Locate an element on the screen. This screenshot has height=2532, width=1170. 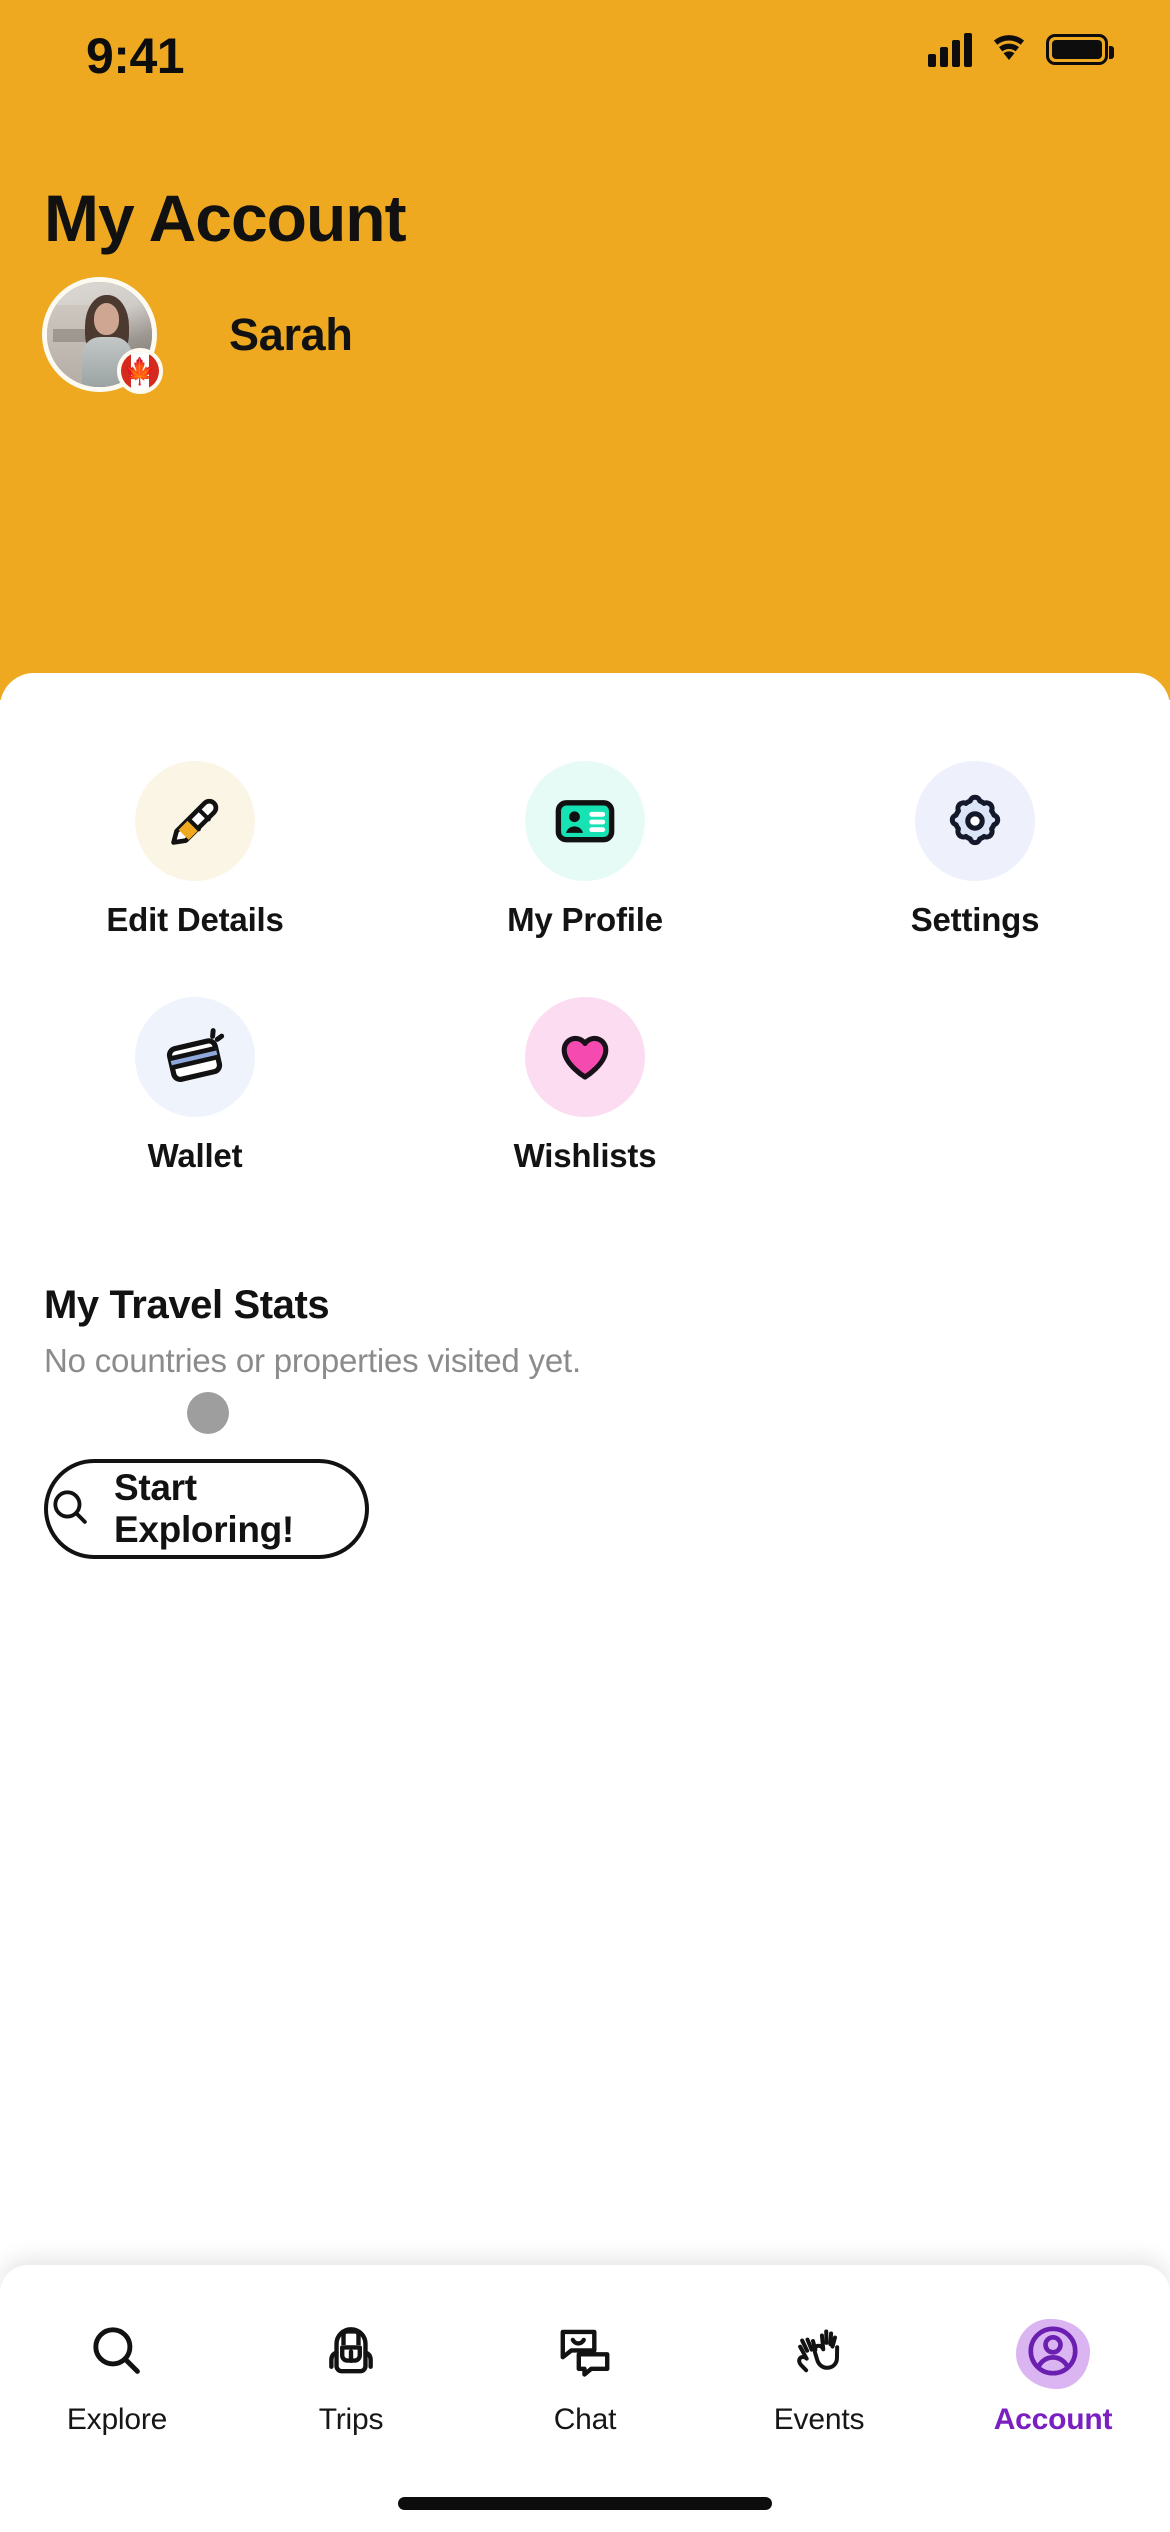
nav-label: Events is located at coordinates (819, 2419).